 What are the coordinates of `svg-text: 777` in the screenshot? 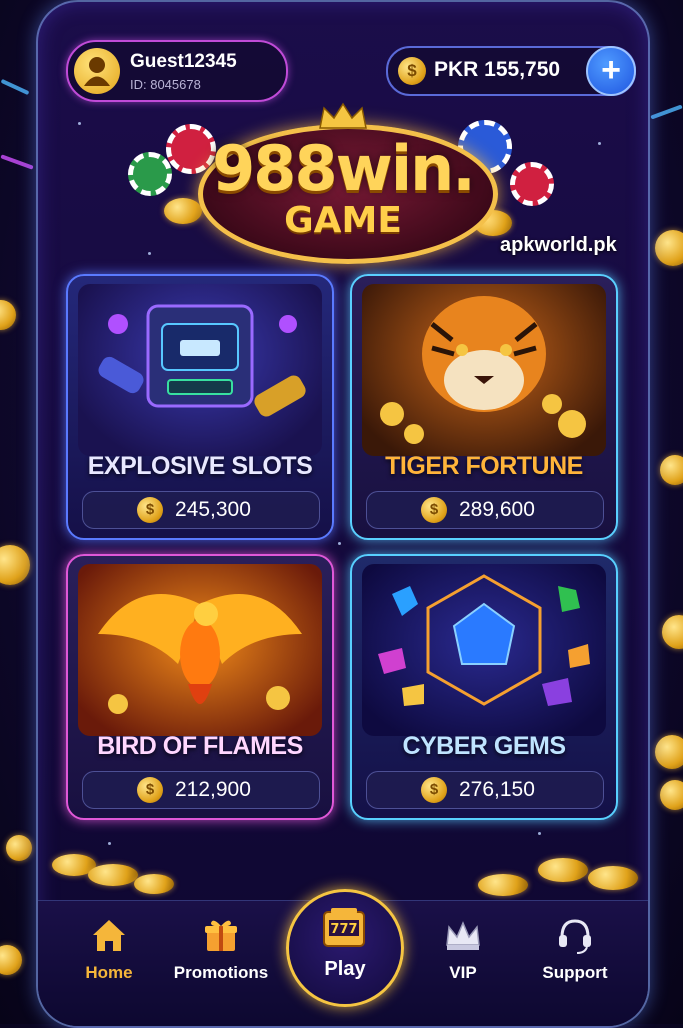 It's located at (343, 929).